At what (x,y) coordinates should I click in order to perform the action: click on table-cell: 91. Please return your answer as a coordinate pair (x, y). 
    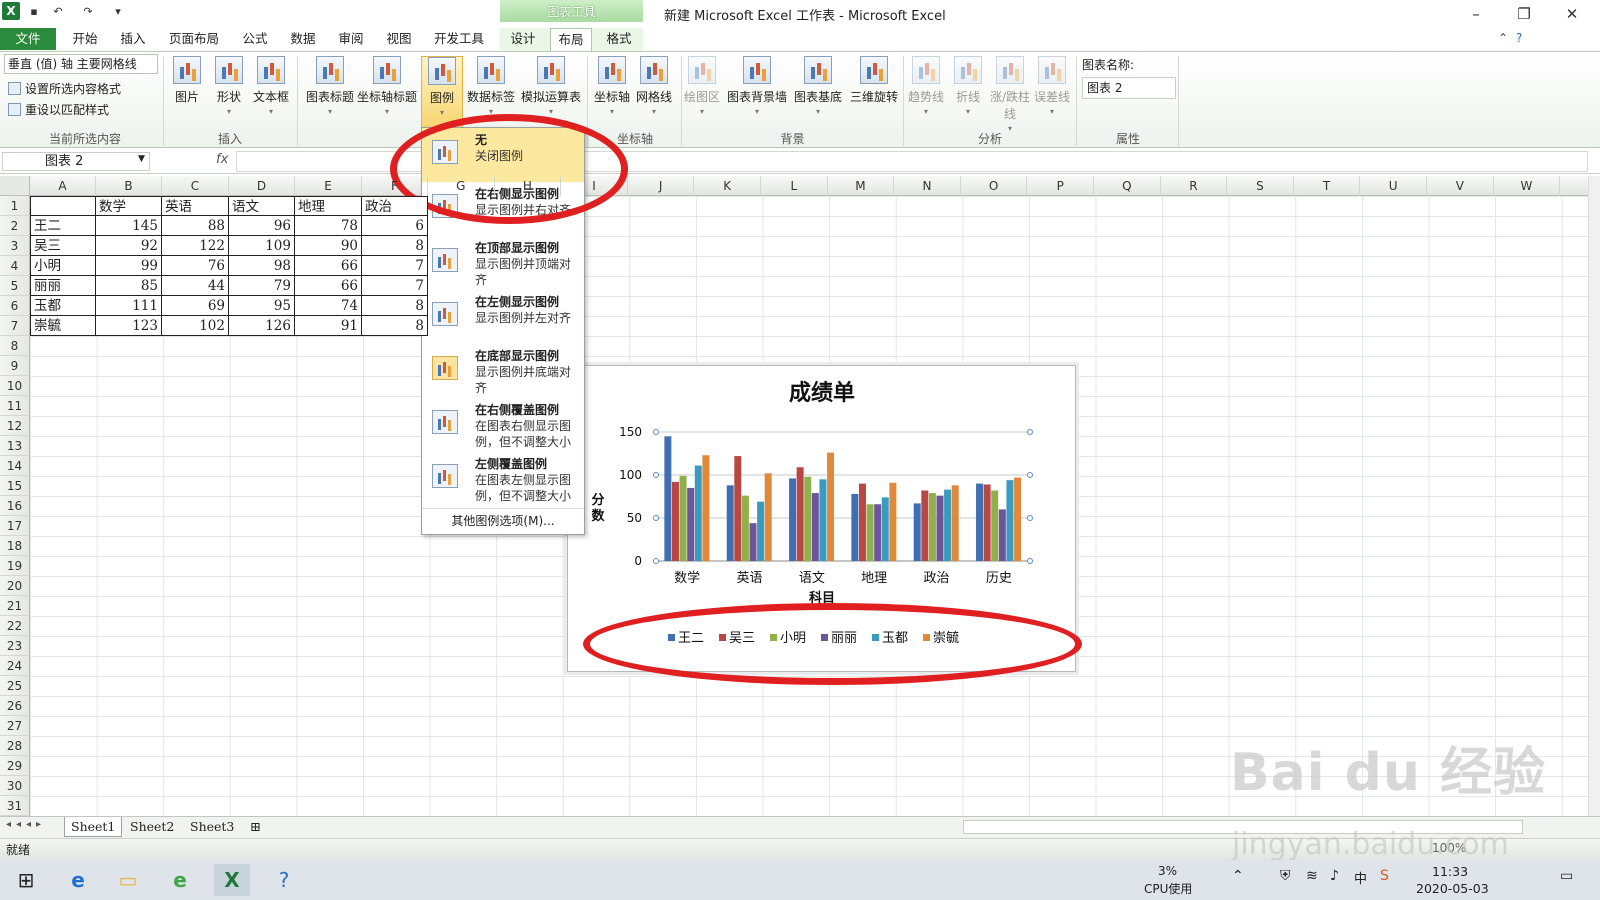
    Looking at the image, I should click on (328, 326).